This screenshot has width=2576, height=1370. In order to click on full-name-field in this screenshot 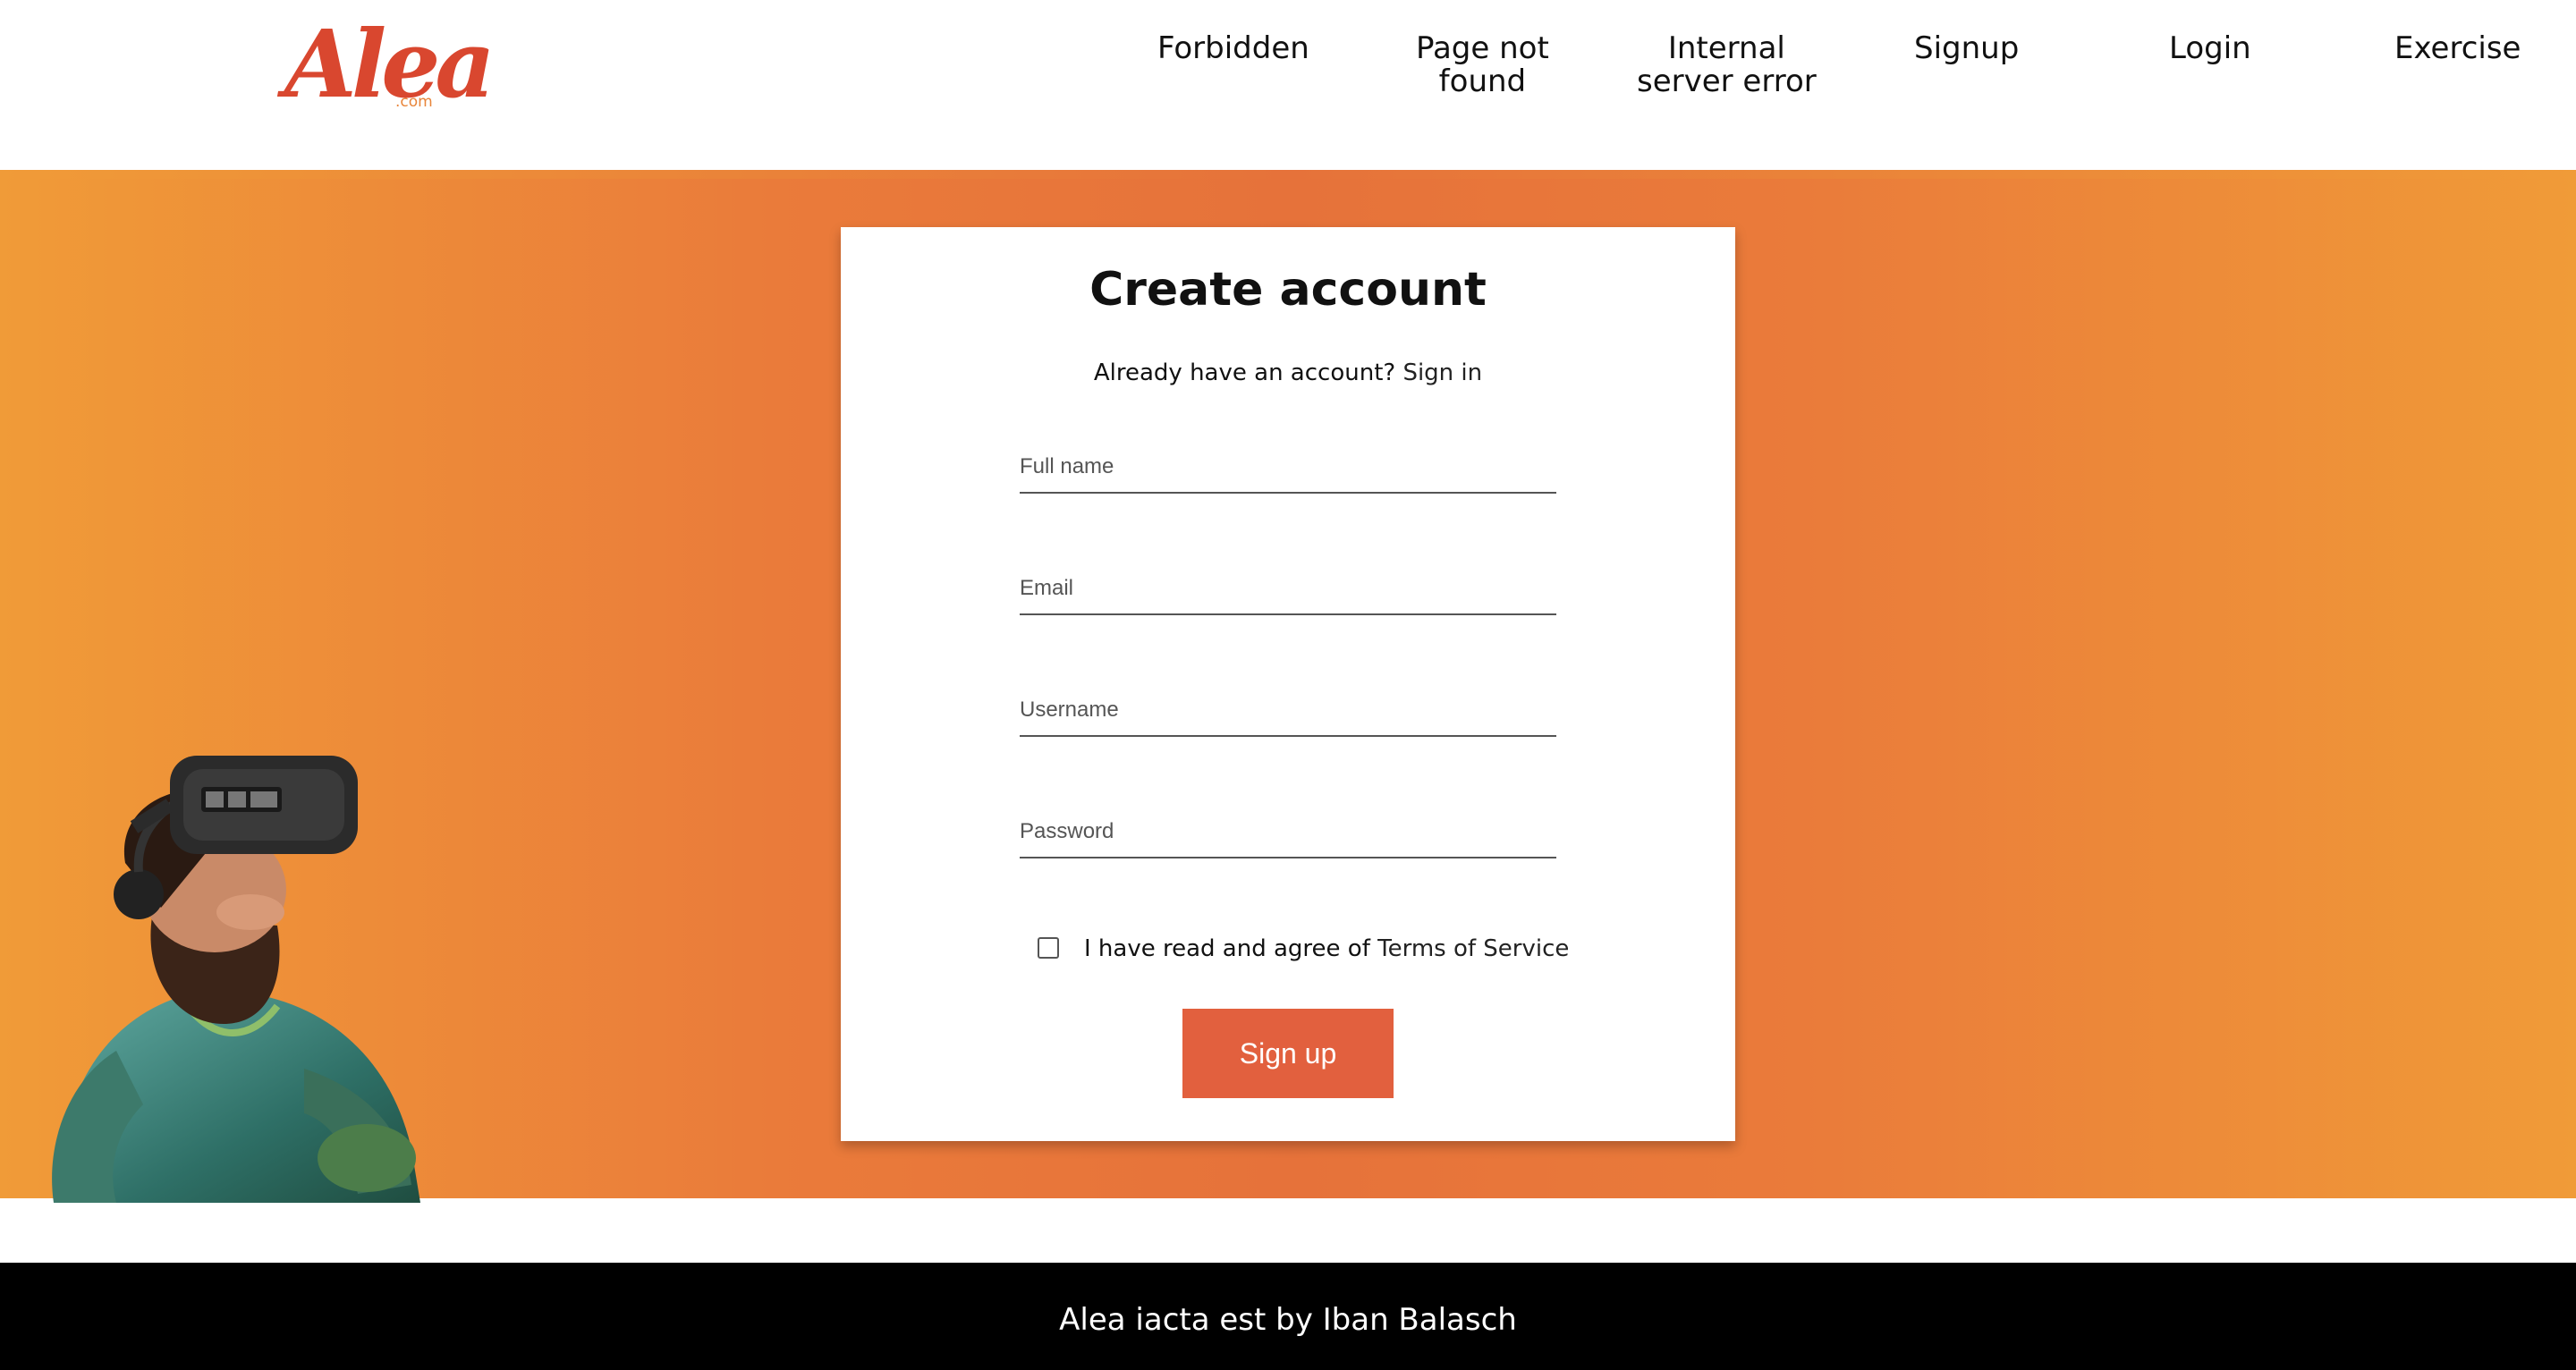, I will do `click(1288, 467)`.